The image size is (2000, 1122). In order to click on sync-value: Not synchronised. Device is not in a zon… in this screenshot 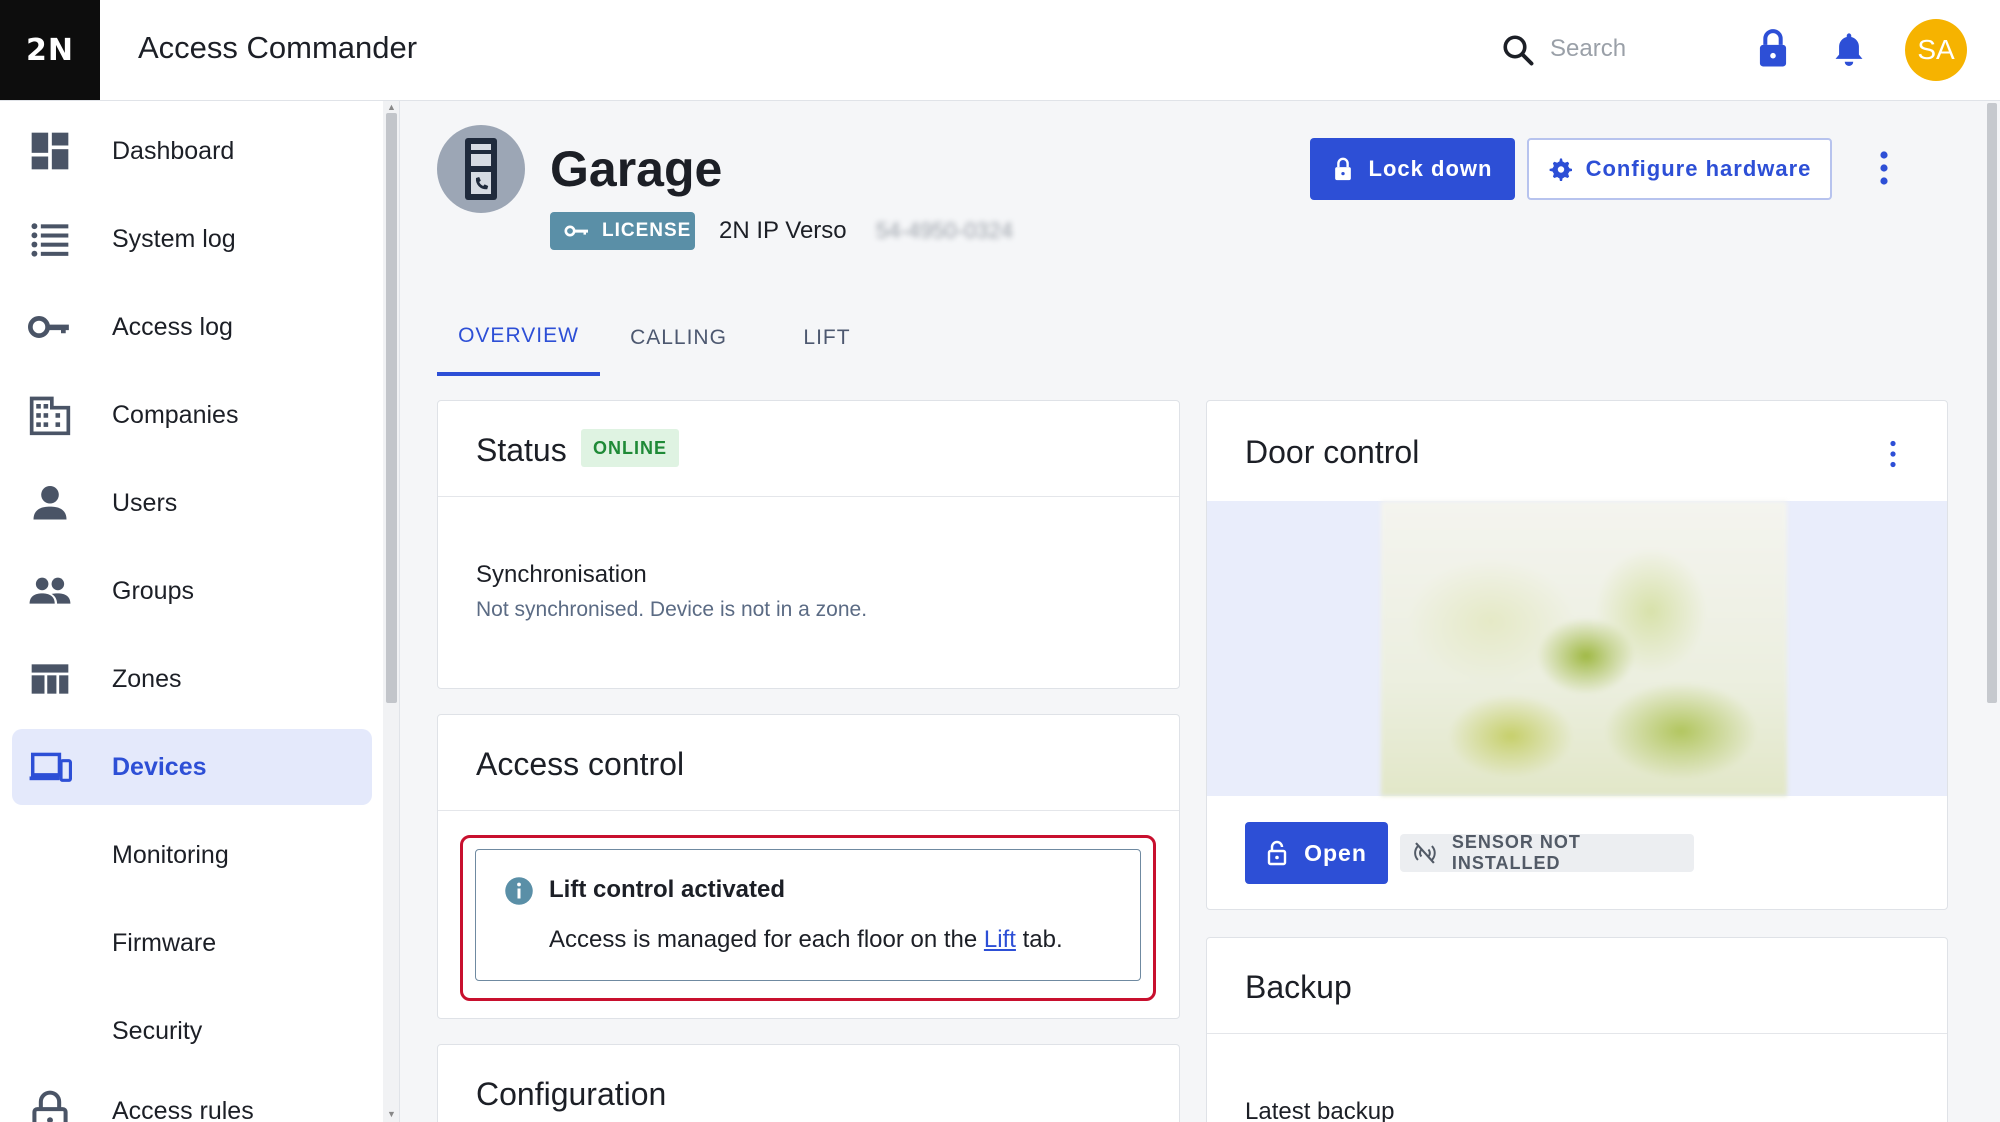, I will do `click(672, 609)`.